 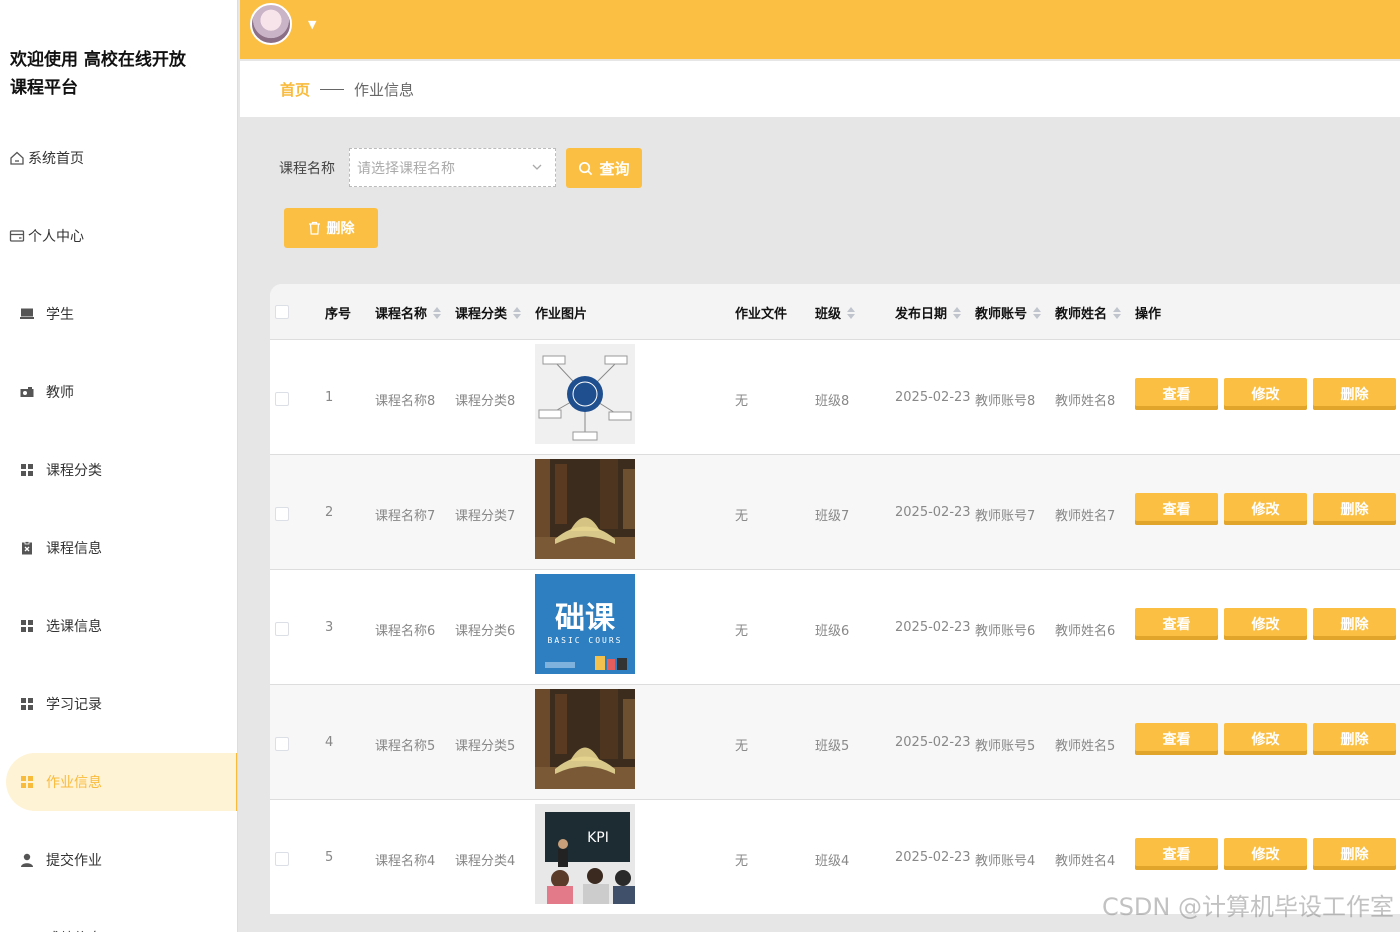 What do you see at coordinates (408, 312) in the screenshot?
I see `header-course-name: 课程名称` at bounding box center [408, 312].